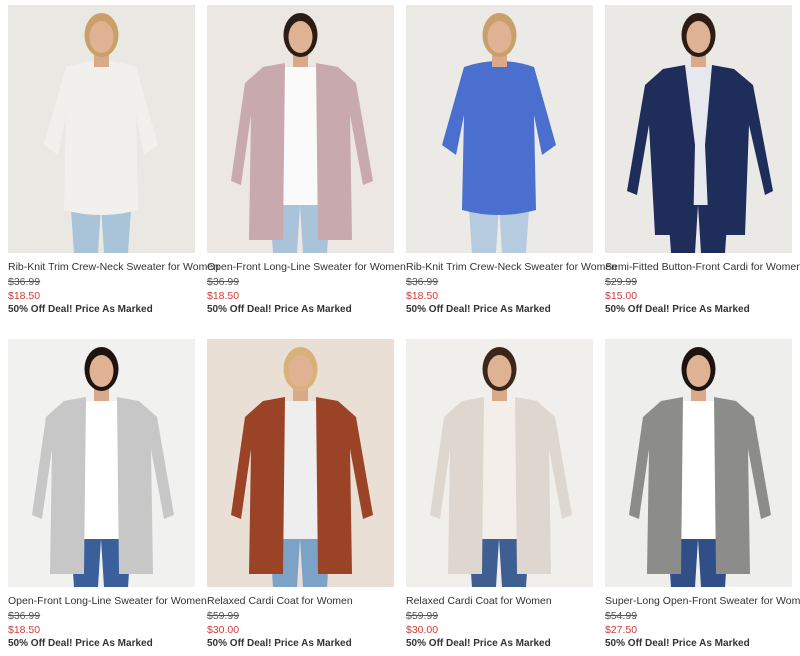  What do you see at coordinates (621, 616) in the screenshot?
I see `original-price: $54.99` at bounding box center [621, 616].